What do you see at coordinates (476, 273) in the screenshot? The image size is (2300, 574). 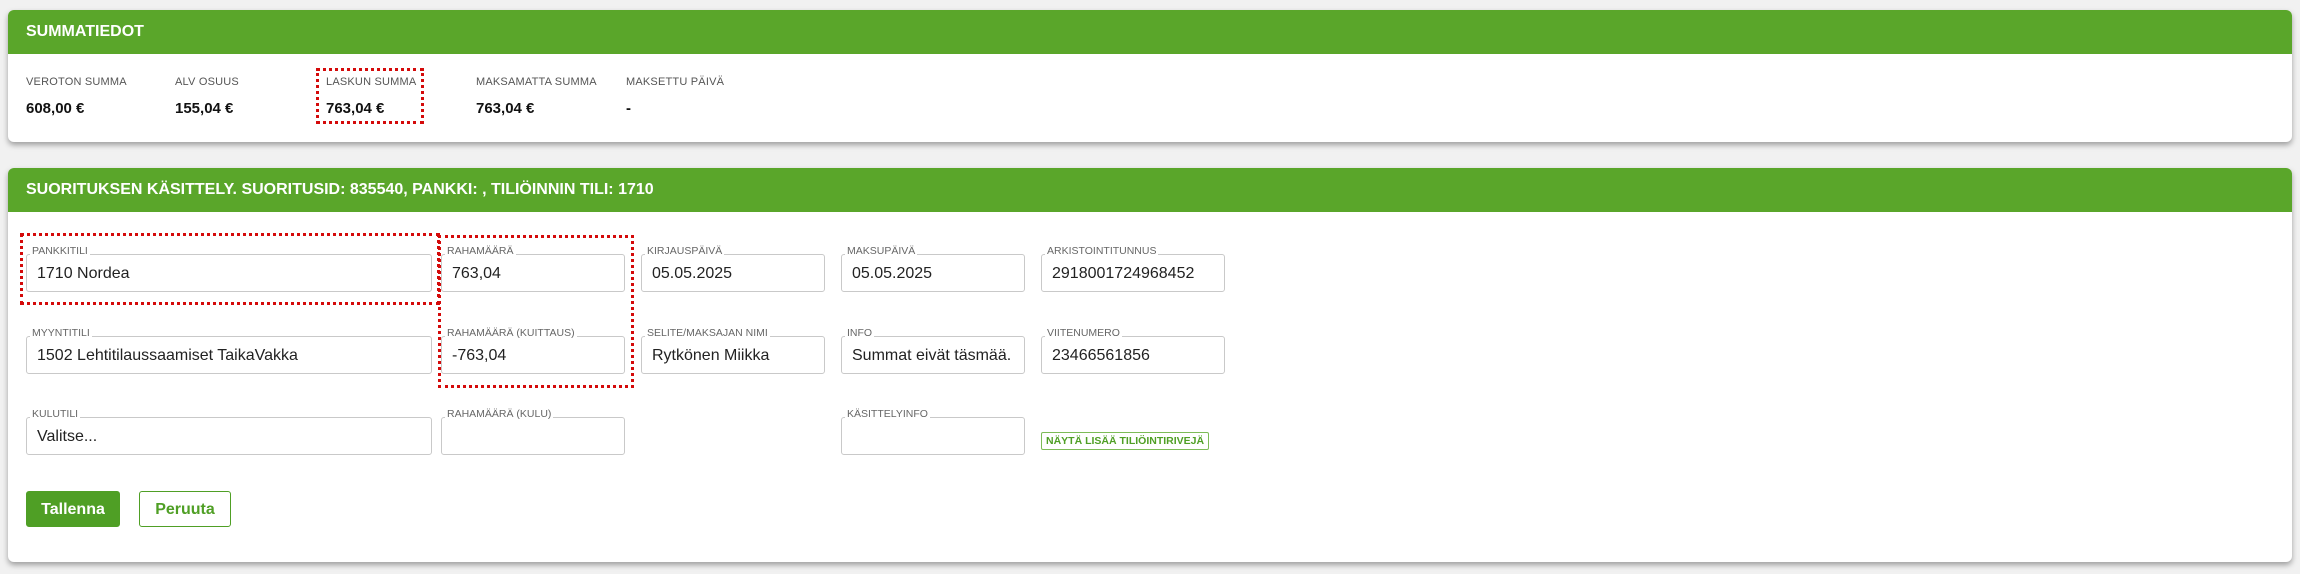 I see `rahamaara-value: 763,04` at bounding box center [476, 273].